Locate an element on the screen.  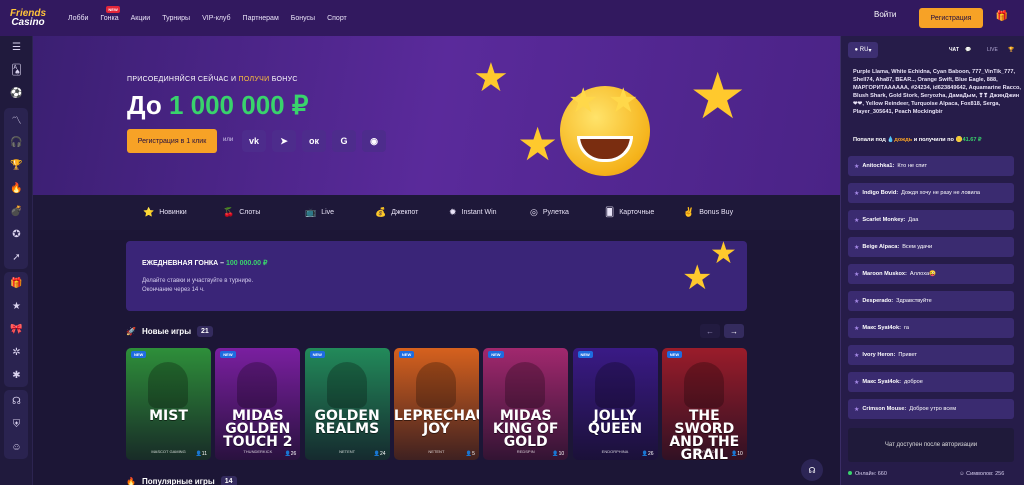
category-instant-win: ✹ Instant Win is located at coordinates (473, 212).